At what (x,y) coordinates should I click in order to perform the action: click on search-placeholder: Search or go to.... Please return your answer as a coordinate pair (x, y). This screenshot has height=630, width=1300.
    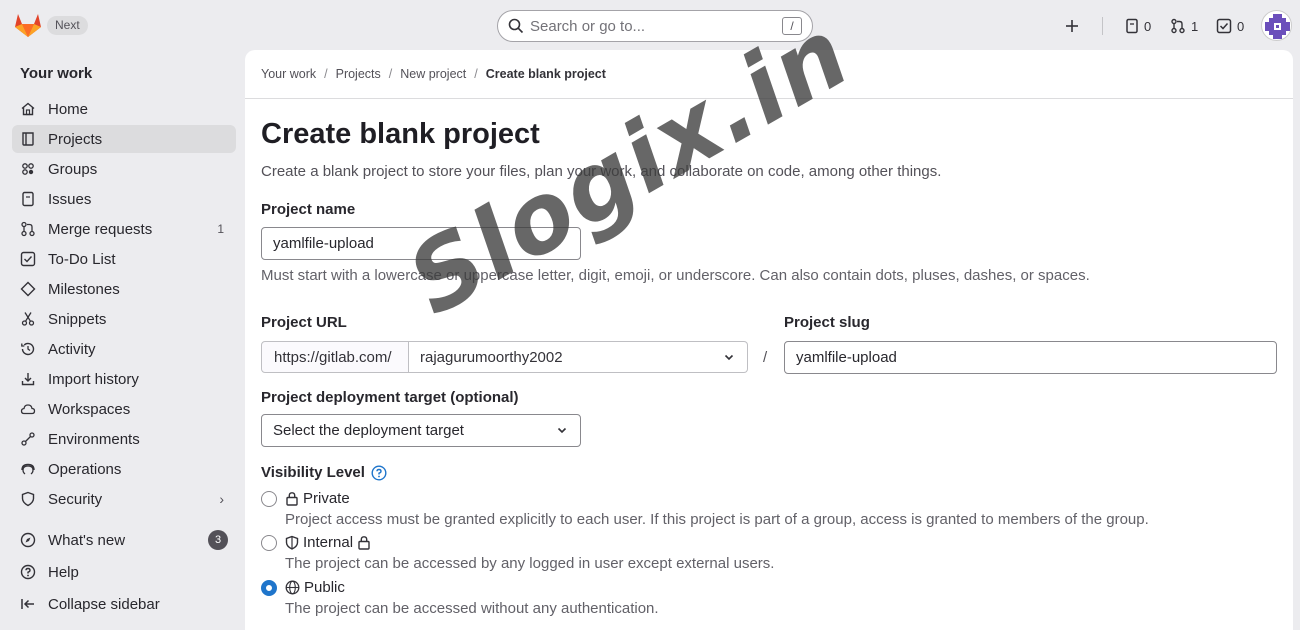
    Looking at the image, I should click on (588, 26).